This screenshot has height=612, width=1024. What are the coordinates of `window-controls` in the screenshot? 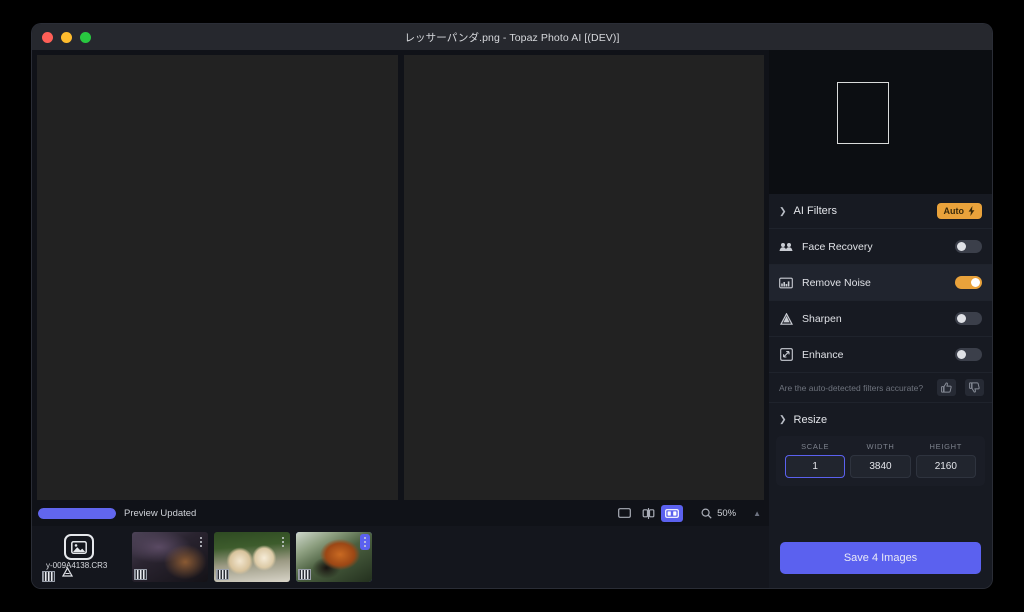 It's located at (61, 37).